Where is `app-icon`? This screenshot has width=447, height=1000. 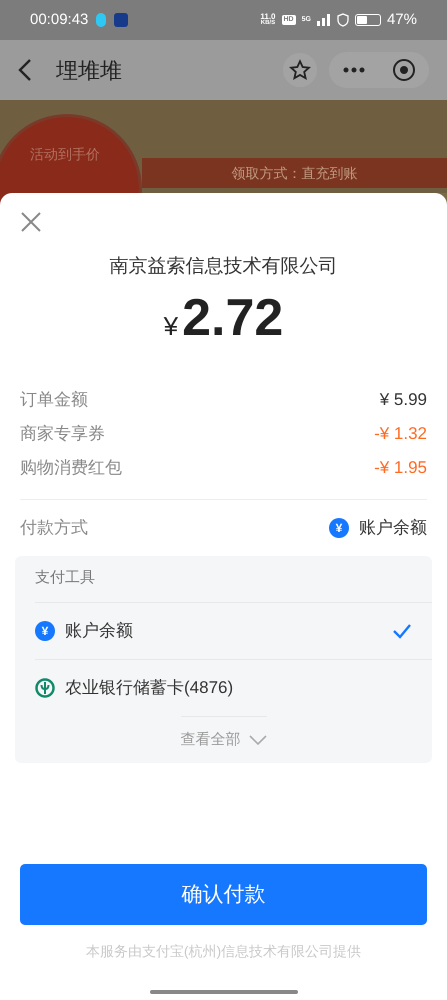
app-icon is located at coordinates (121, 20).